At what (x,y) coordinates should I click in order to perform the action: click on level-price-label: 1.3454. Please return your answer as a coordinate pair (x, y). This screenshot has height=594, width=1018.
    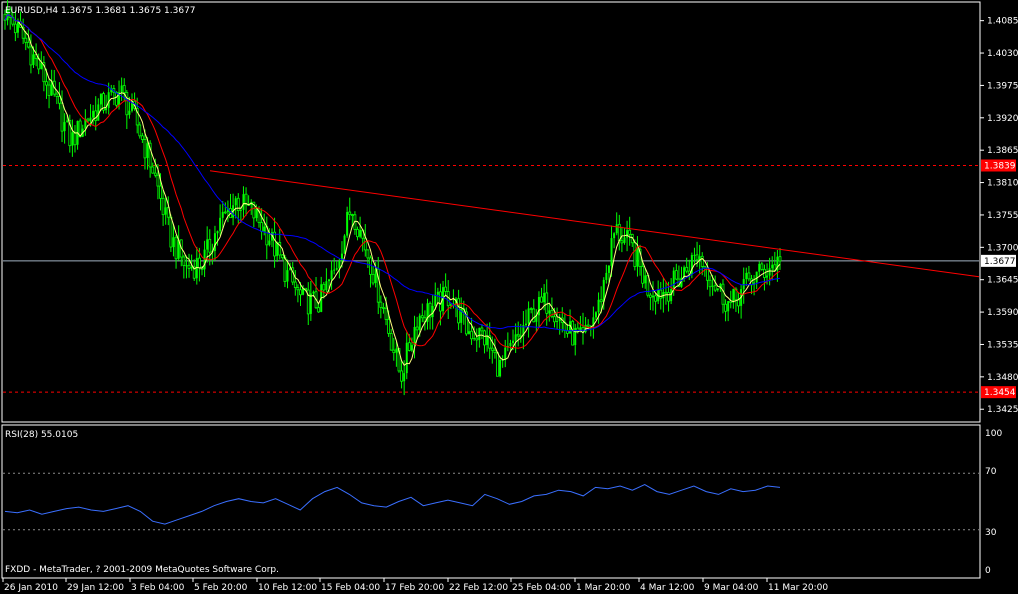
    Looking at the image, I should click on (1000, 393).